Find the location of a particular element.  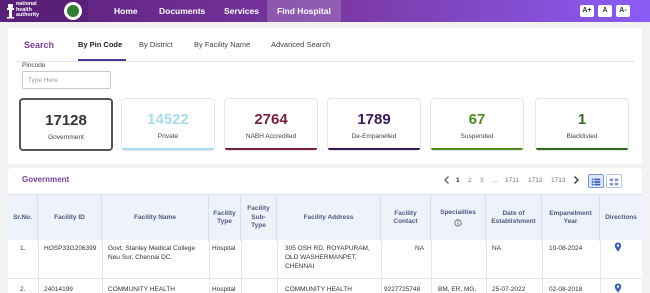

cell-facility-contact: NA is located at coordinates (420, 248).